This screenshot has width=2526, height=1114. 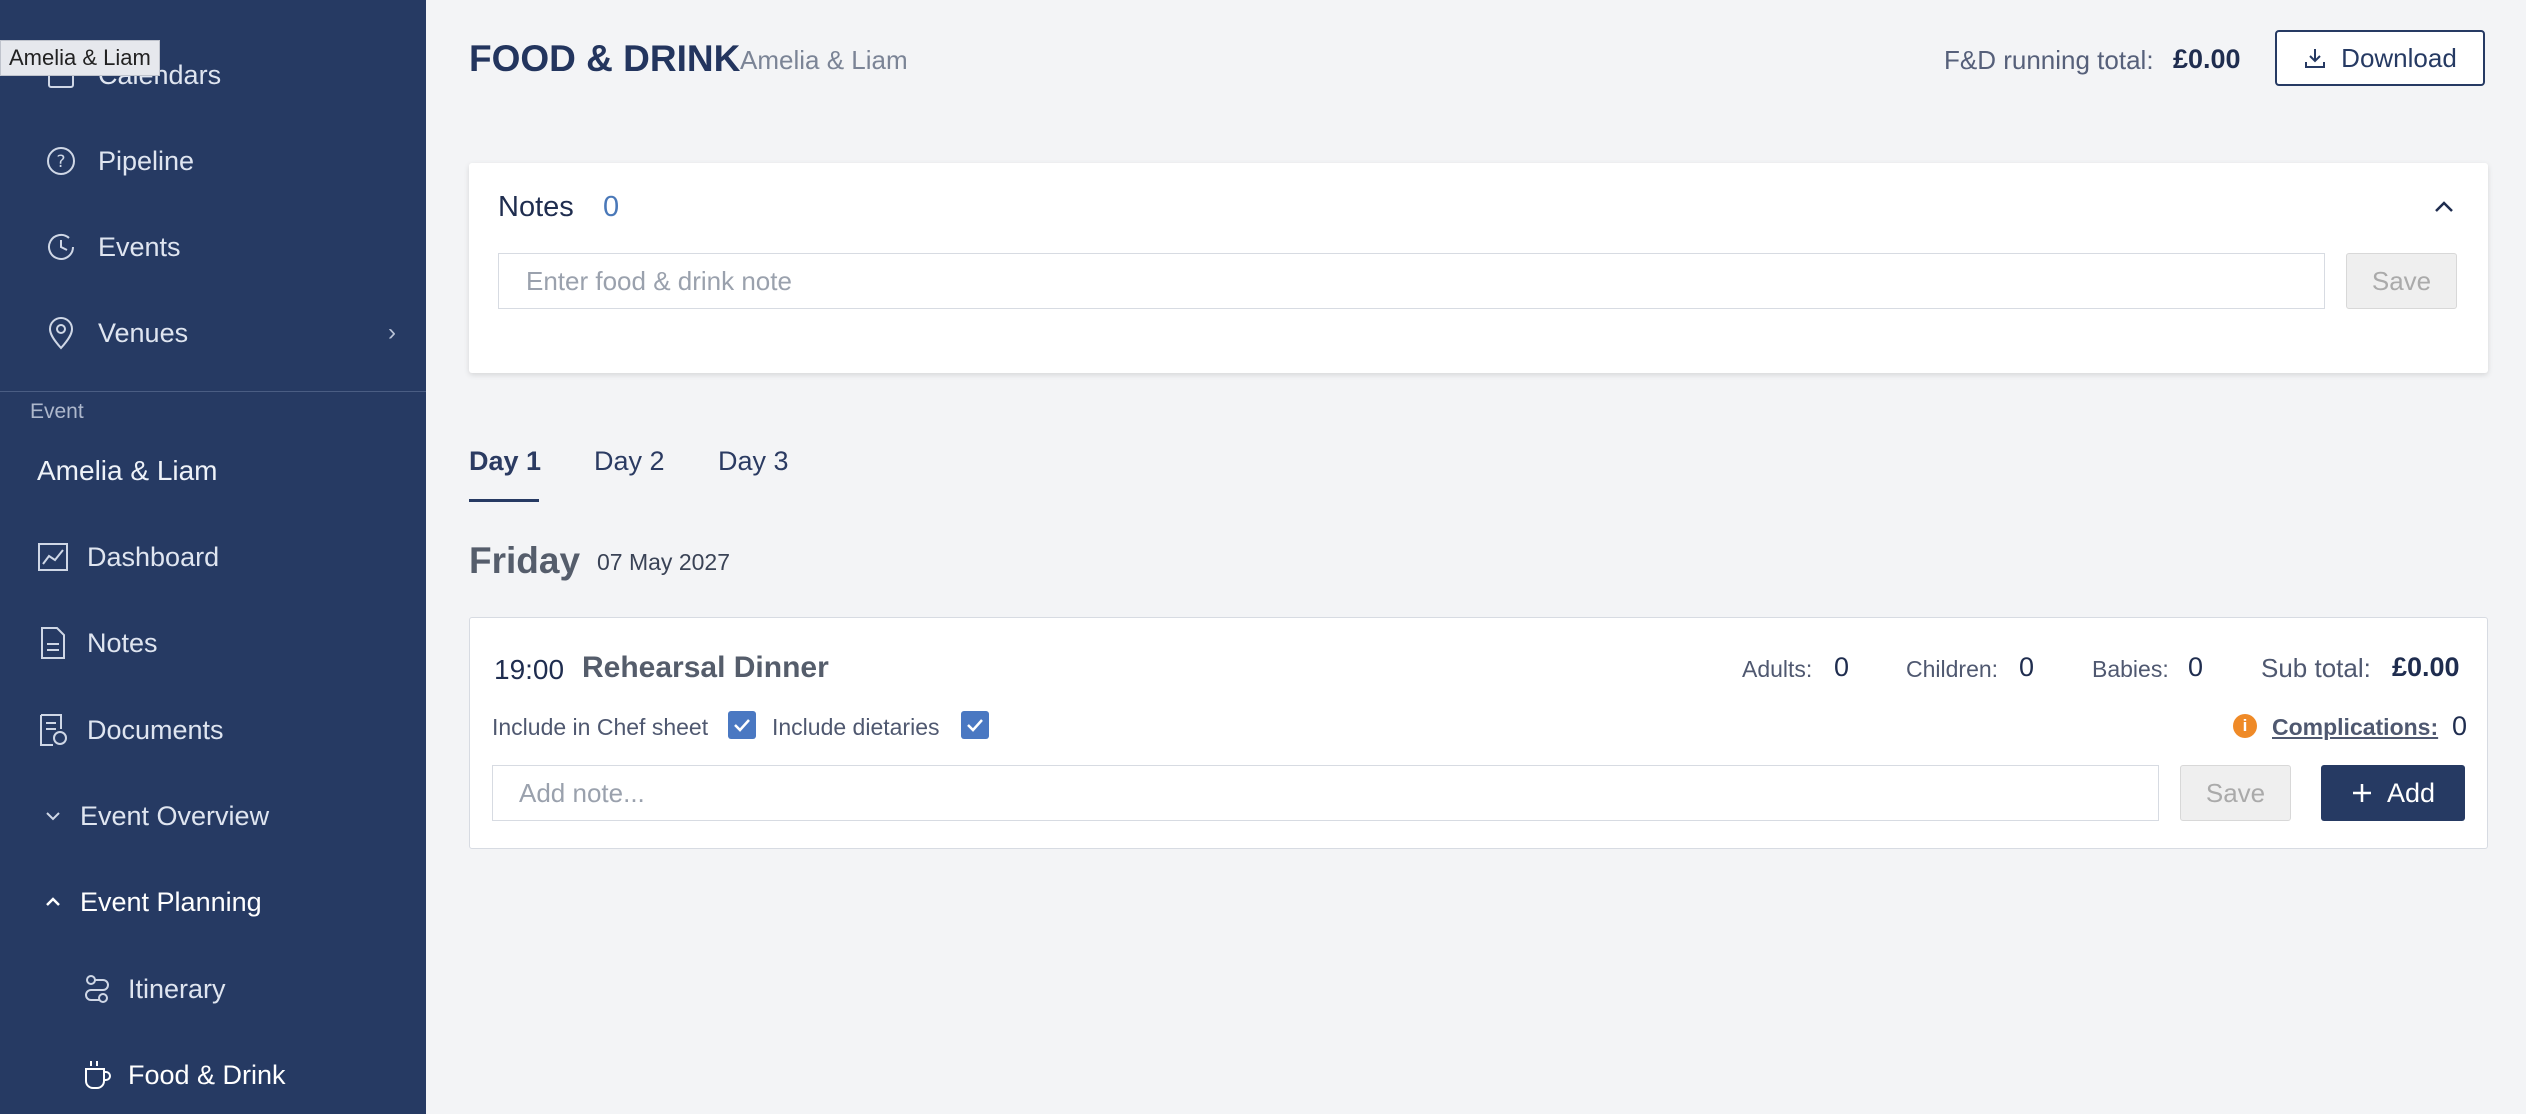 I want to click on sidebar-event-name: Amelia & Liam, so click(x=127, y=470).